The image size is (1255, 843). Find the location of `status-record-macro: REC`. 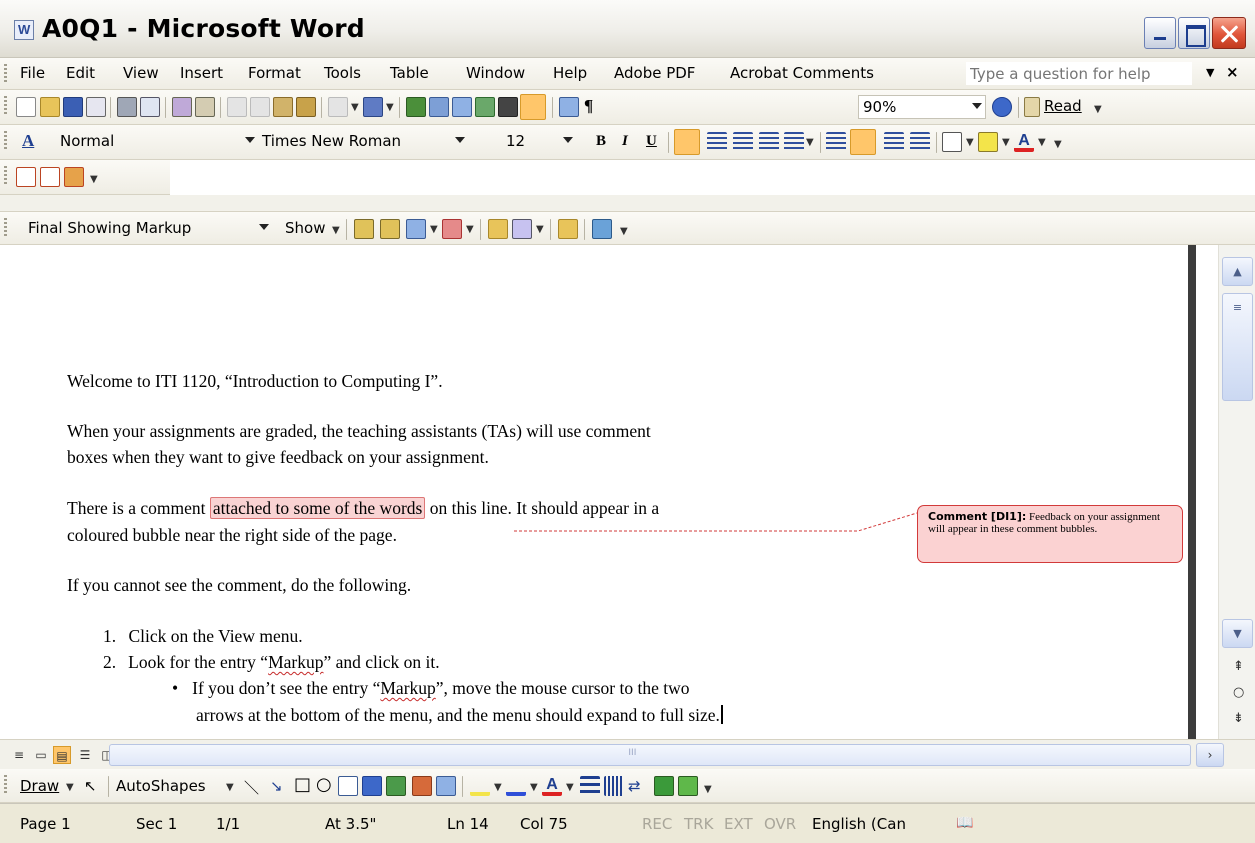

status-record-macro: REC is located at coordinates (657, 824).